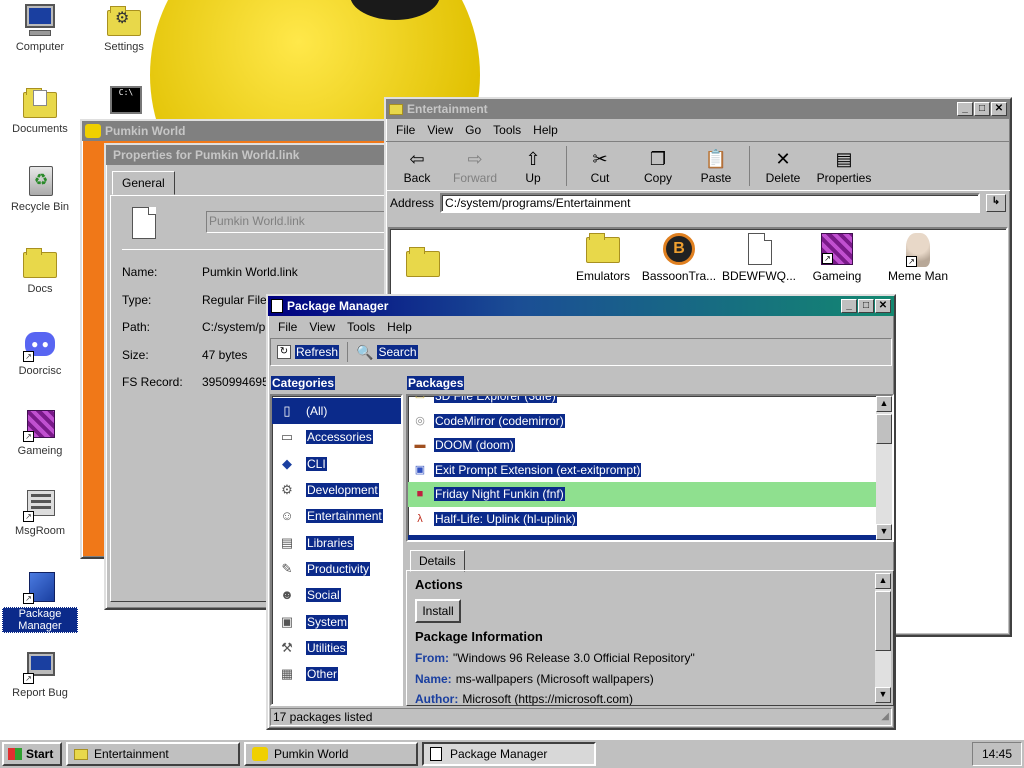 The height and width of the screenshot is (768, 1024). What do you see at coordinates (250, 272) in the screenshot?
I see `field-value: Pumkin World.link` at bounding box center [250, 272].